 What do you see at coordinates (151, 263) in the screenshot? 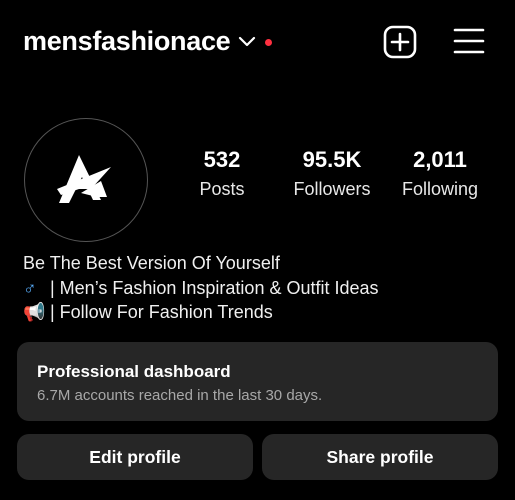
I see `bio-line-1: Be The Best Version Of Yourself` at bounding box center [151, 263].